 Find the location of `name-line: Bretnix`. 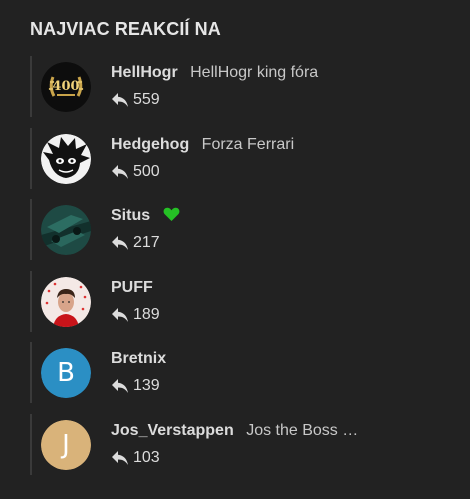

name-line: Bretnix is located at coordinates (138, 359).